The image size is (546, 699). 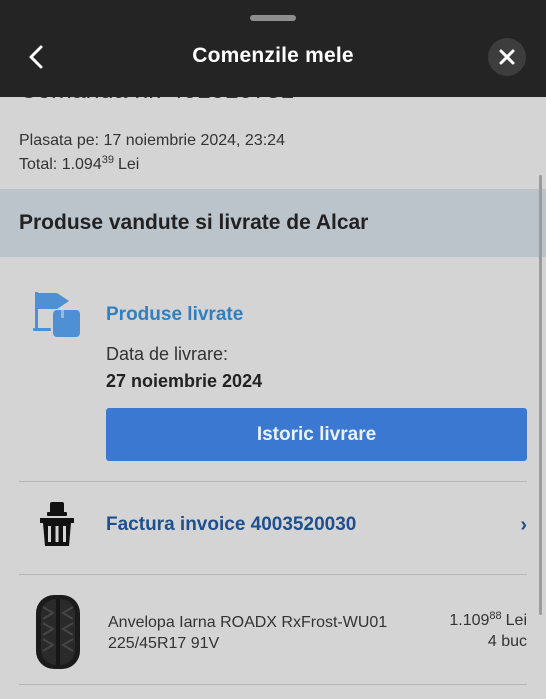 I want to click on scrollbar, so click(x=540, y=395).